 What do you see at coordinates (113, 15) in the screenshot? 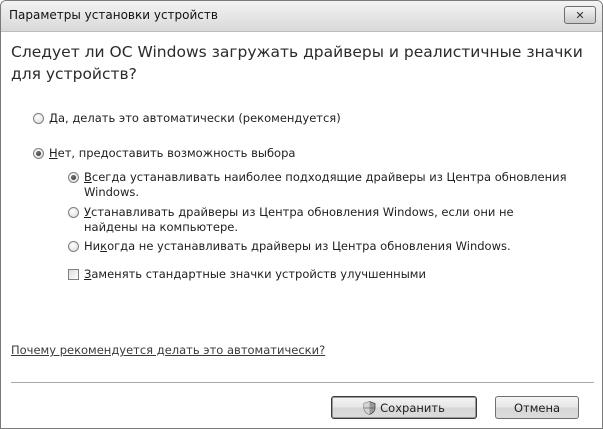
I see `window-title: Параметры установки устройств` at bounding box center [113, 15].